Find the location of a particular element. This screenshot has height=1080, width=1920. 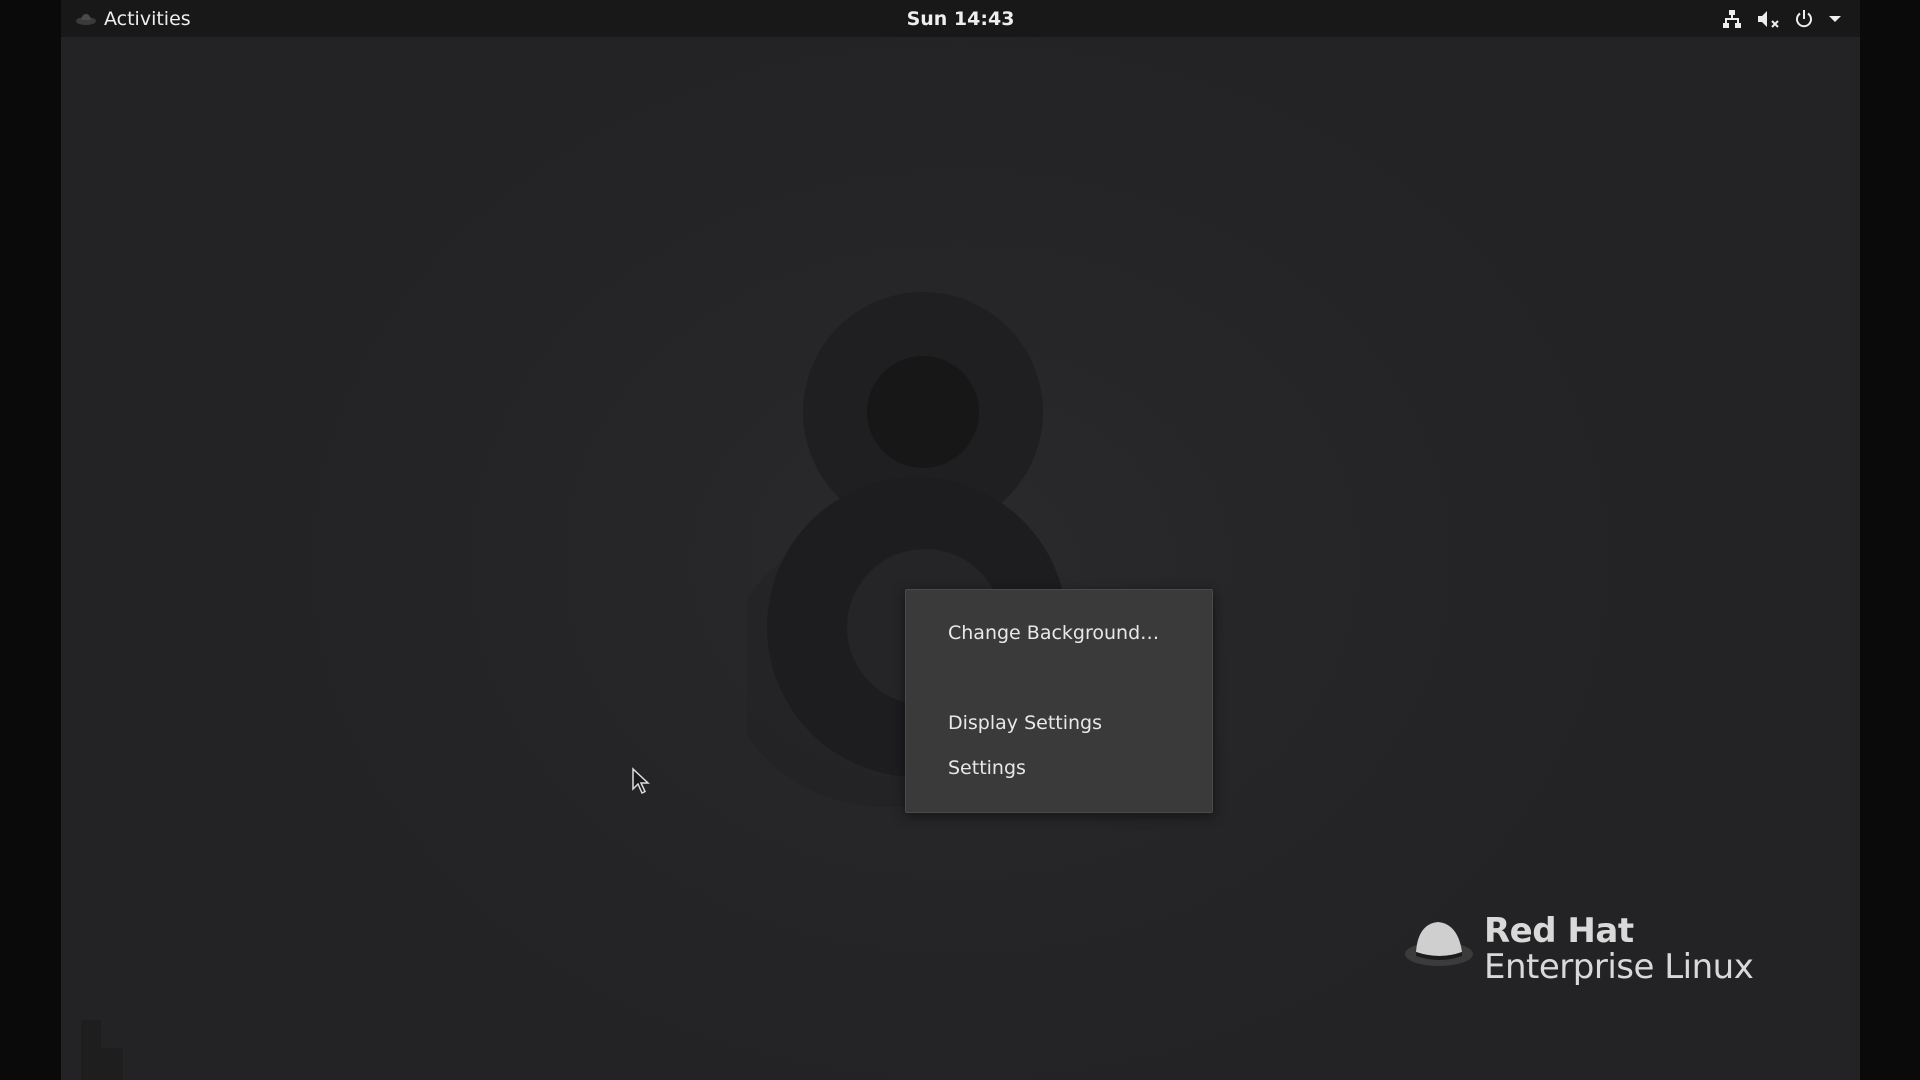

clock-label: Sun 14:43 is located at coordinates (960, 18).